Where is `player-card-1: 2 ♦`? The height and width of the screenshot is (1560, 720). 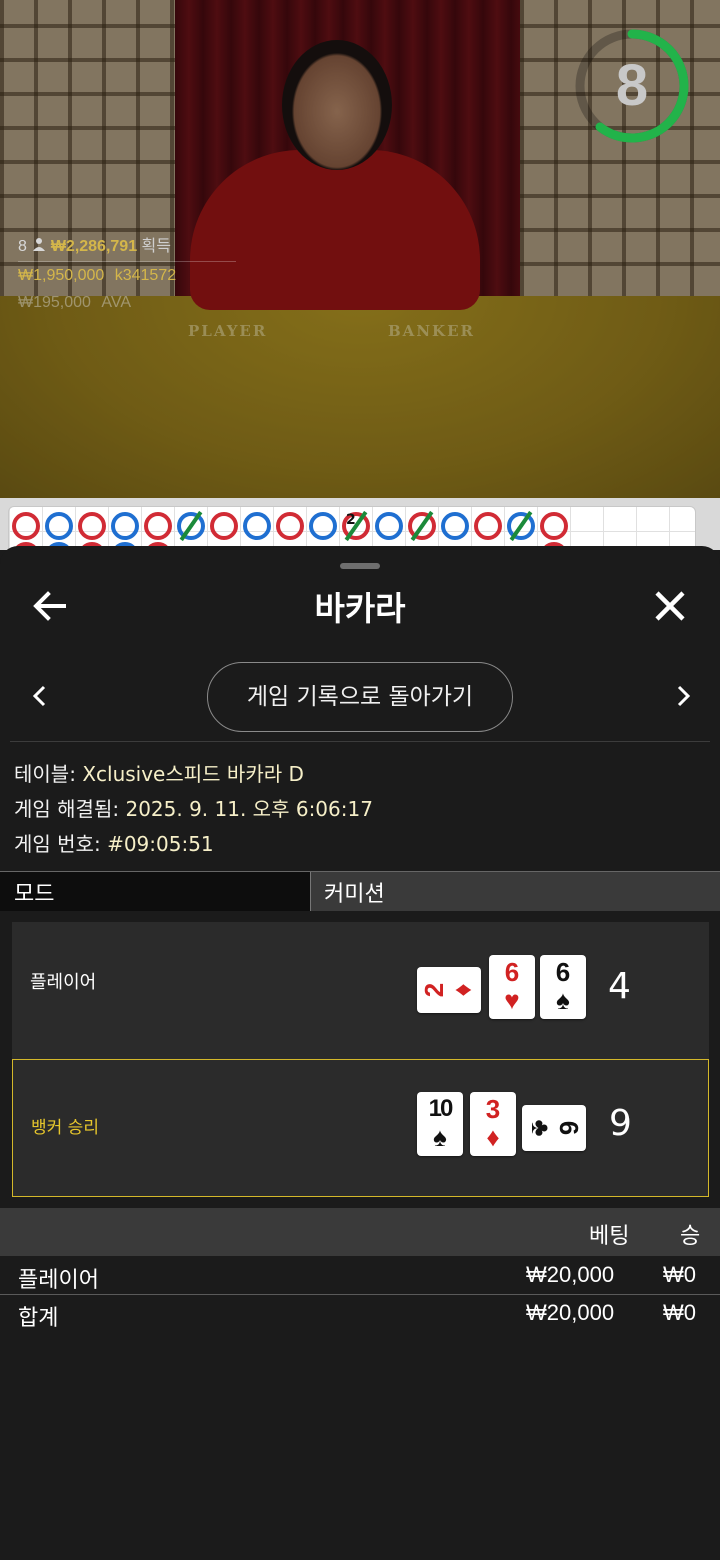 player-card-1: 2 ♦ is located at coordinates (449, 990).